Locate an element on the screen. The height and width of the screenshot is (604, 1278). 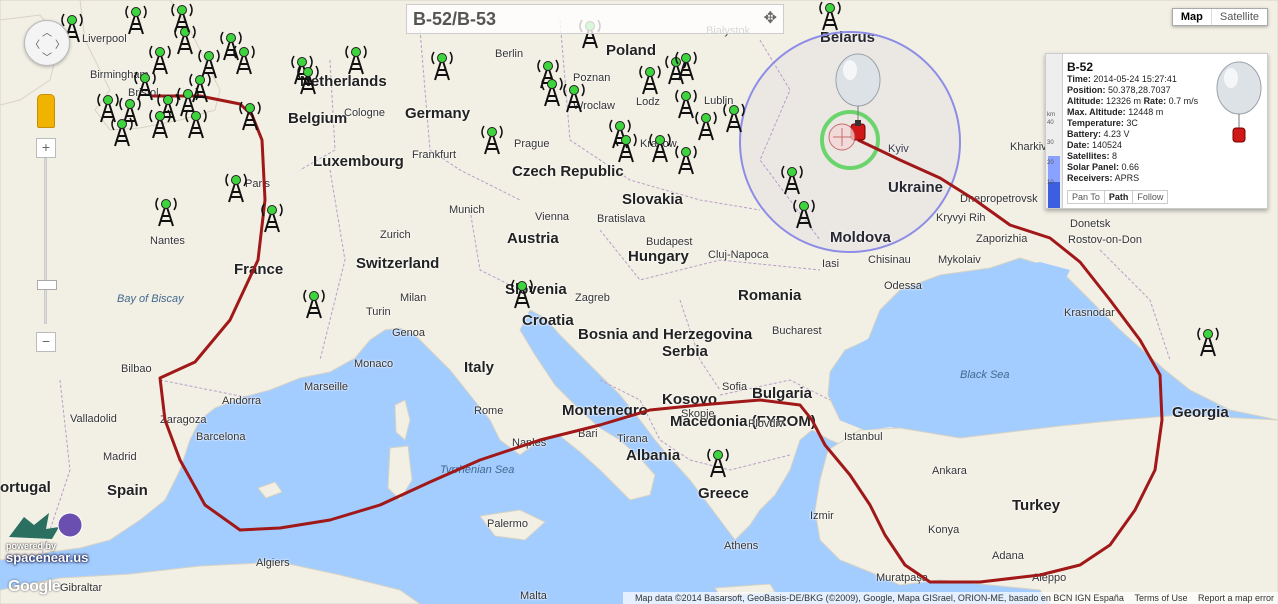
pan-control-icon: ︿ ﹀ 〈 〉 is located at coordinates (47, 43).